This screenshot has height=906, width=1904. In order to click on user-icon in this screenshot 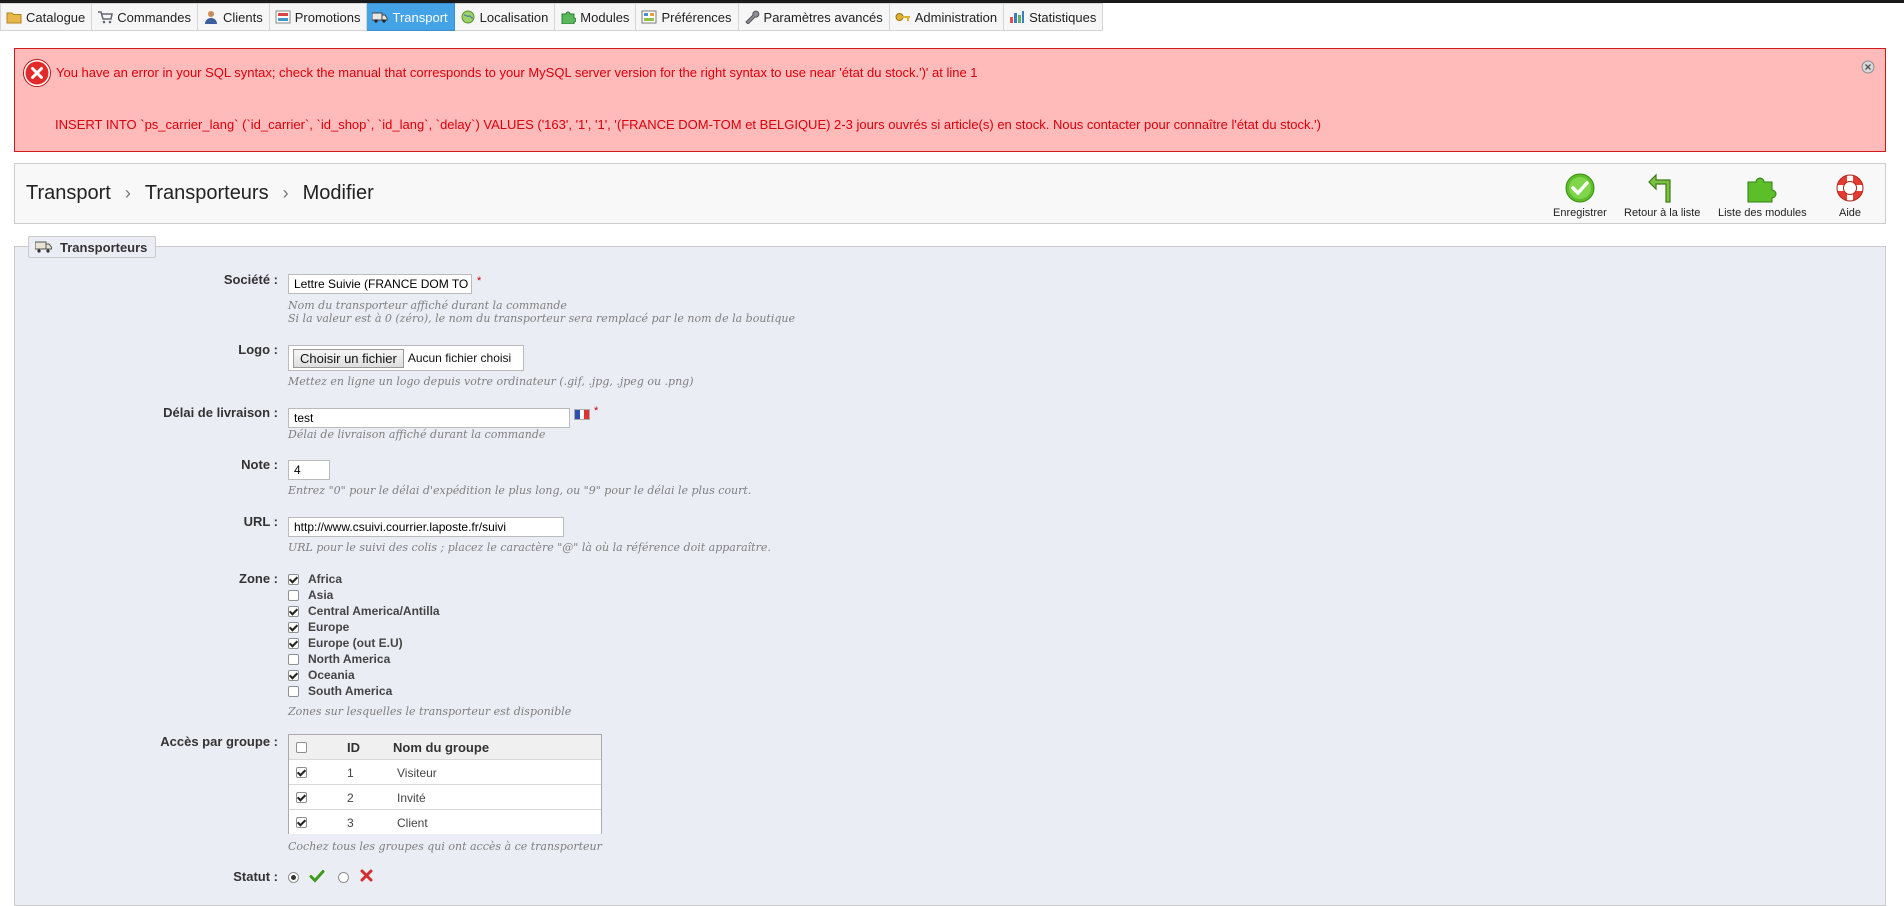, I will do `click(211, 17)`.